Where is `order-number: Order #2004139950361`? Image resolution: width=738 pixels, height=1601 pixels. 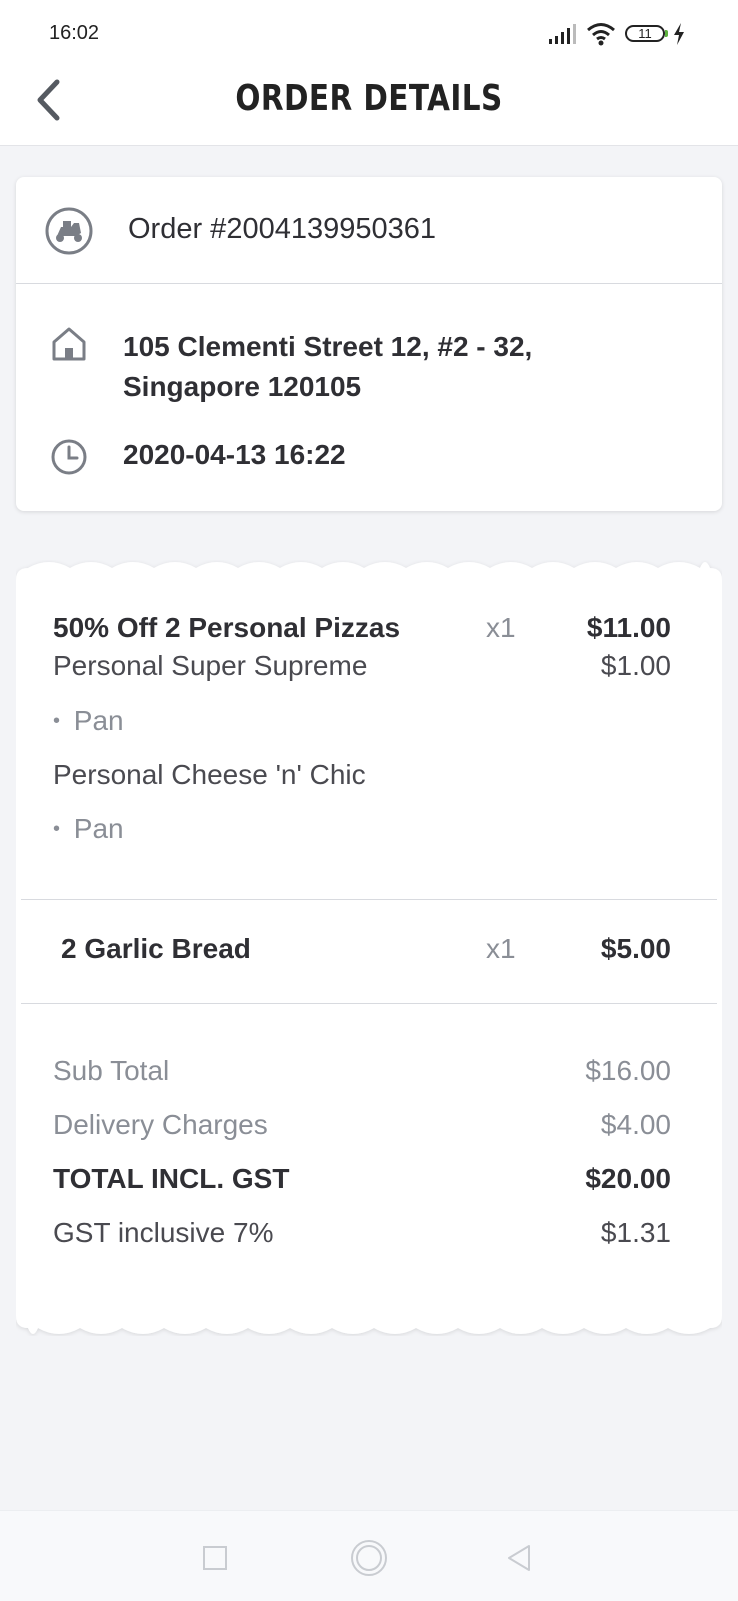
order-number: Order #2004139950361 is located at coordinates (282, 229).